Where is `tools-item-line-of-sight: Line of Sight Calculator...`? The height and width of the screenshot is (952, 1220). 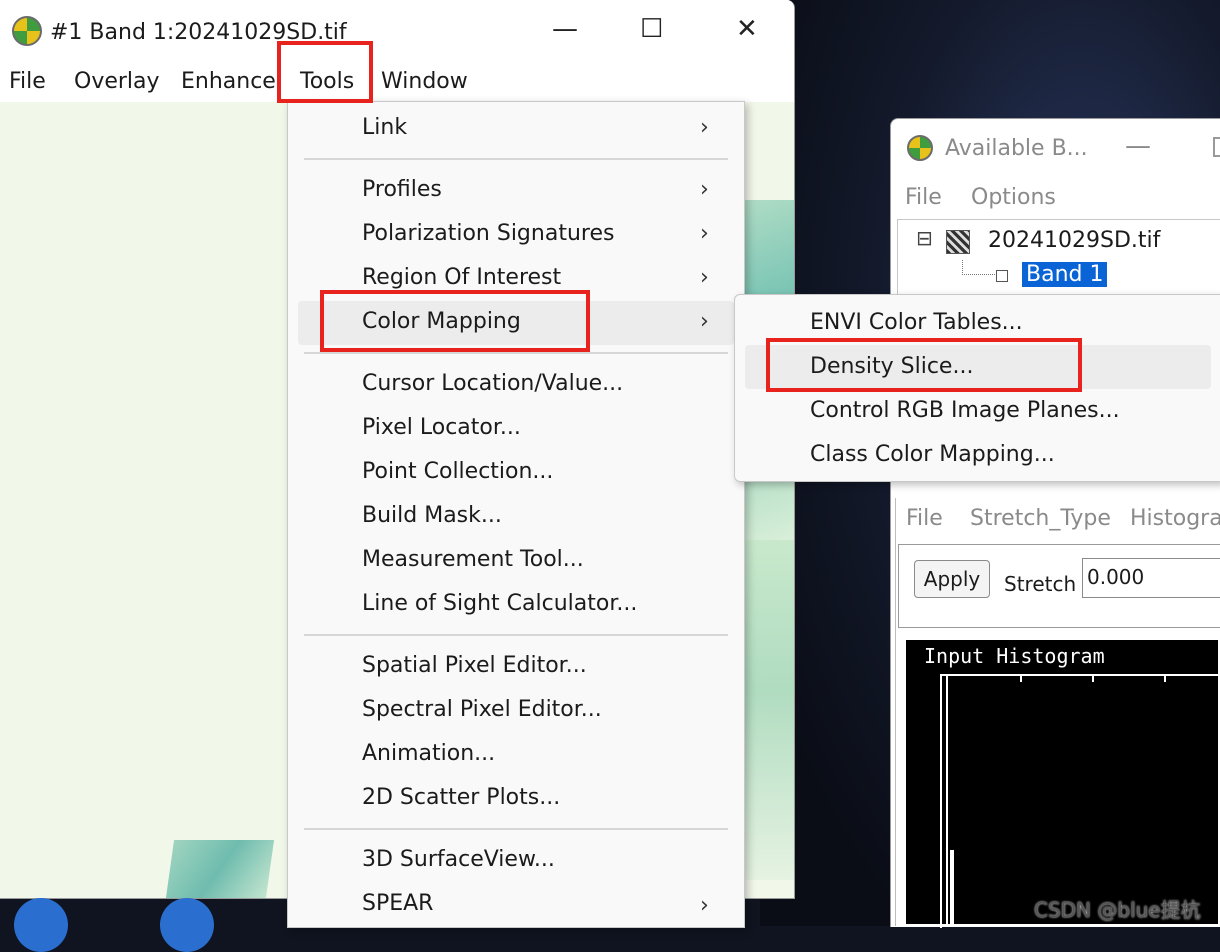
tools-item-line-of-sight: Line of Sight Calculator... is located at coordinates (516, 605).